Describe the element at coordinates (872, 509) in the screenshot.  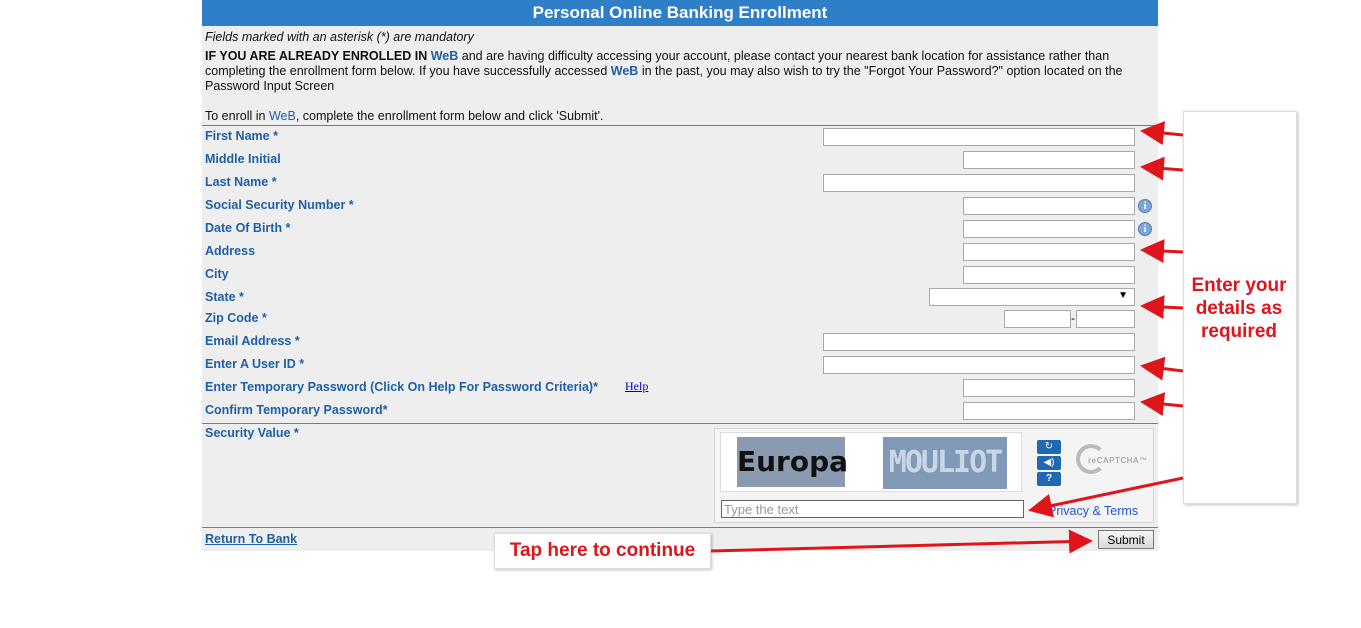
I see `captcha-input` at that location.